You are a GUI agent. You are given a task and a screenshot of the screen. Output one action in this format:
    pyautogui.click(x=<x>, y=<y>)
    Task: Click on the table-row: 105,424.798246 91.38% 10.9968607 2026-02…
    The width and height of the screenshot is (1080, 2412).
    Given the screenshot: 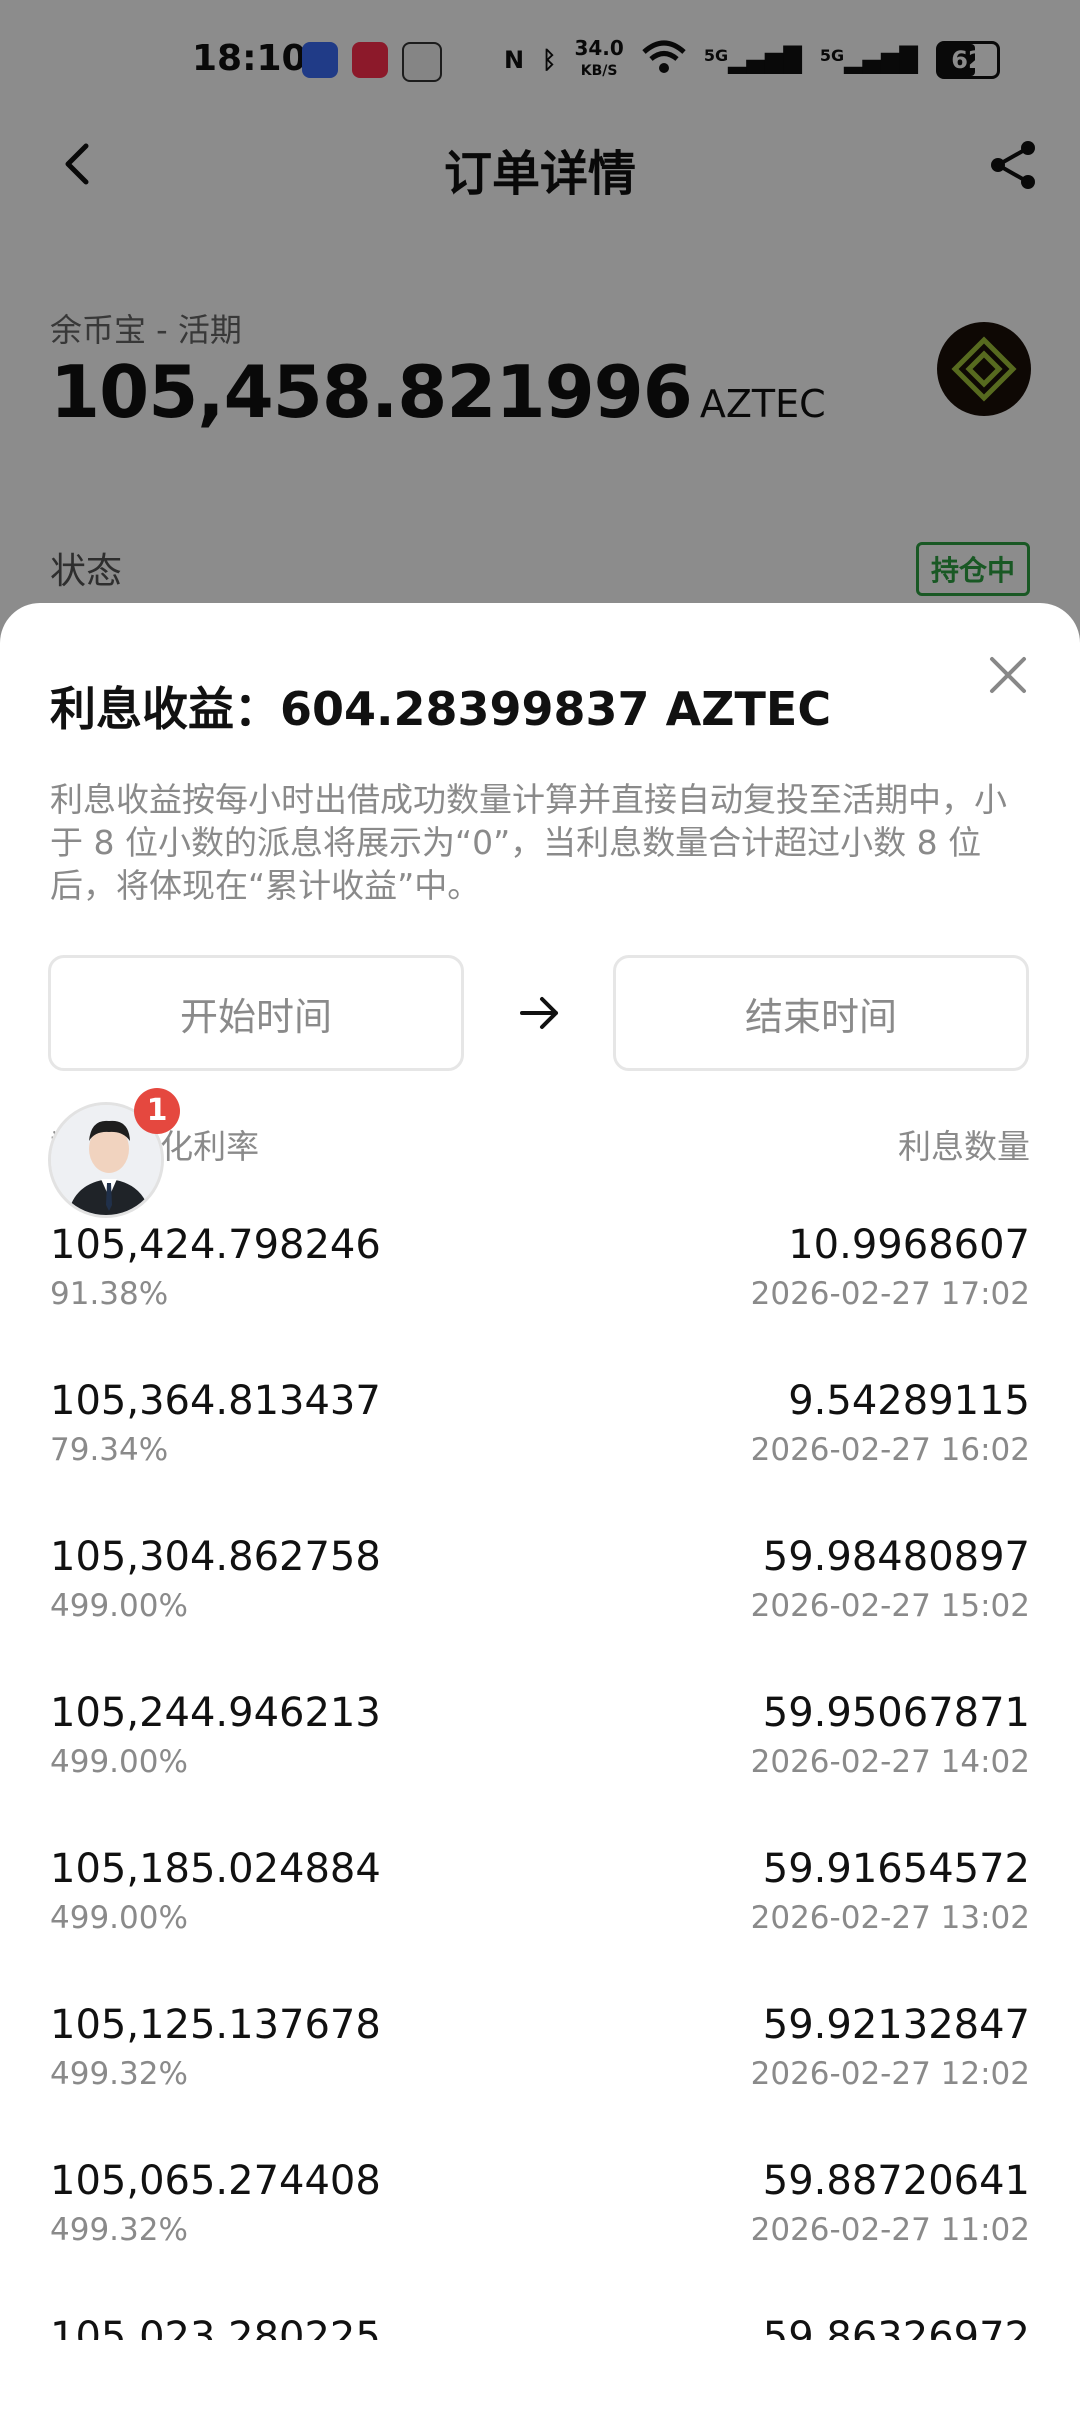 What is the action you would take?
    pyautogui.click(x=540, y=1300)
    